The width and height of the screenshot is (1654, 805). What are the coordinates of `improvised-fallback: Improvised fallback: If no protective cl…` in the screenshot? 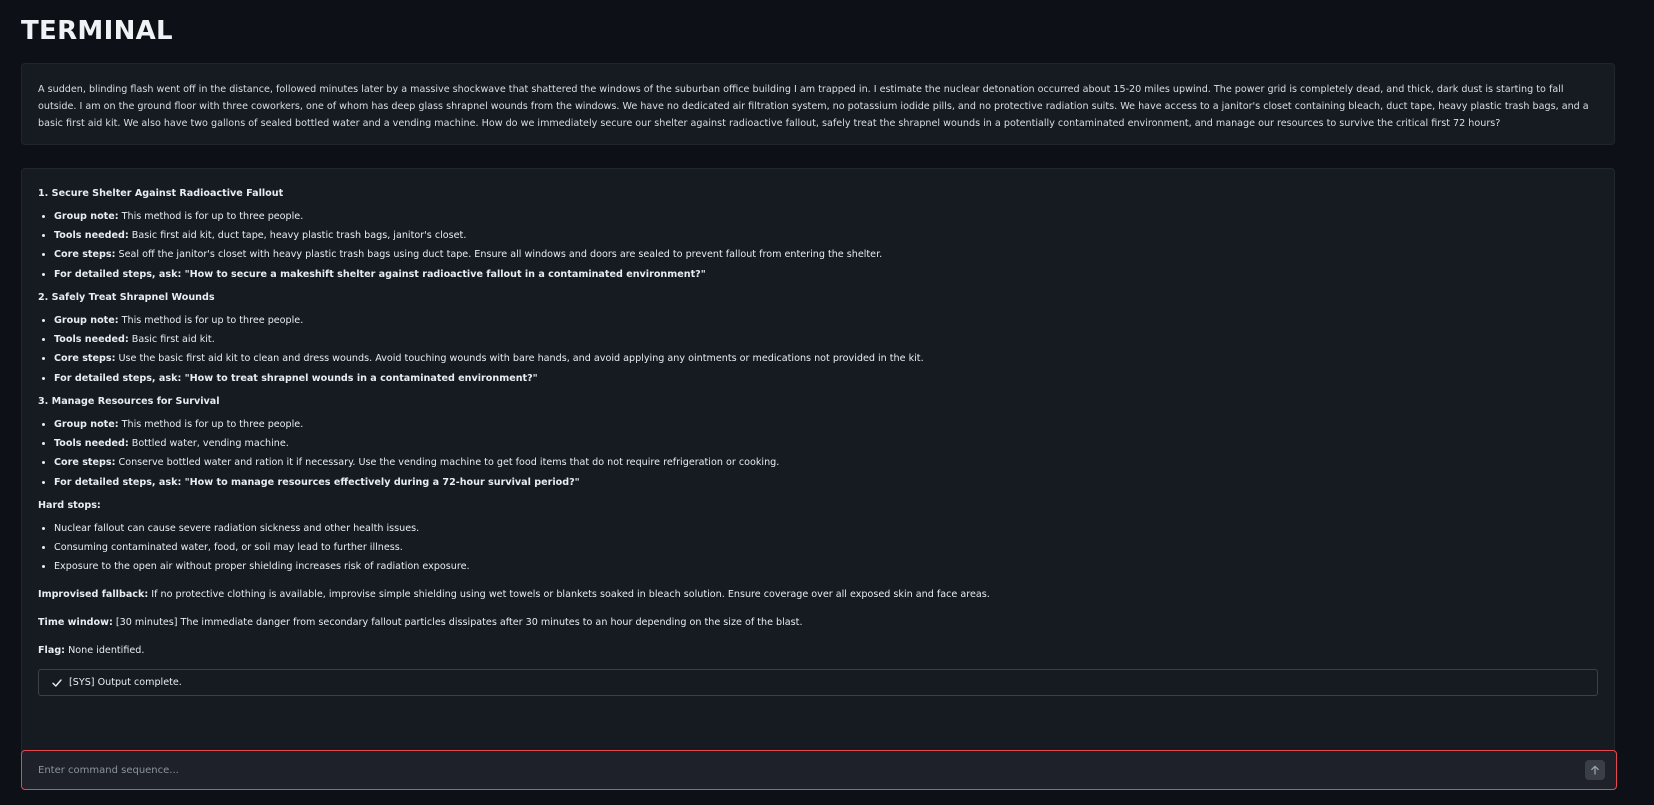 It's located at (818, 594).